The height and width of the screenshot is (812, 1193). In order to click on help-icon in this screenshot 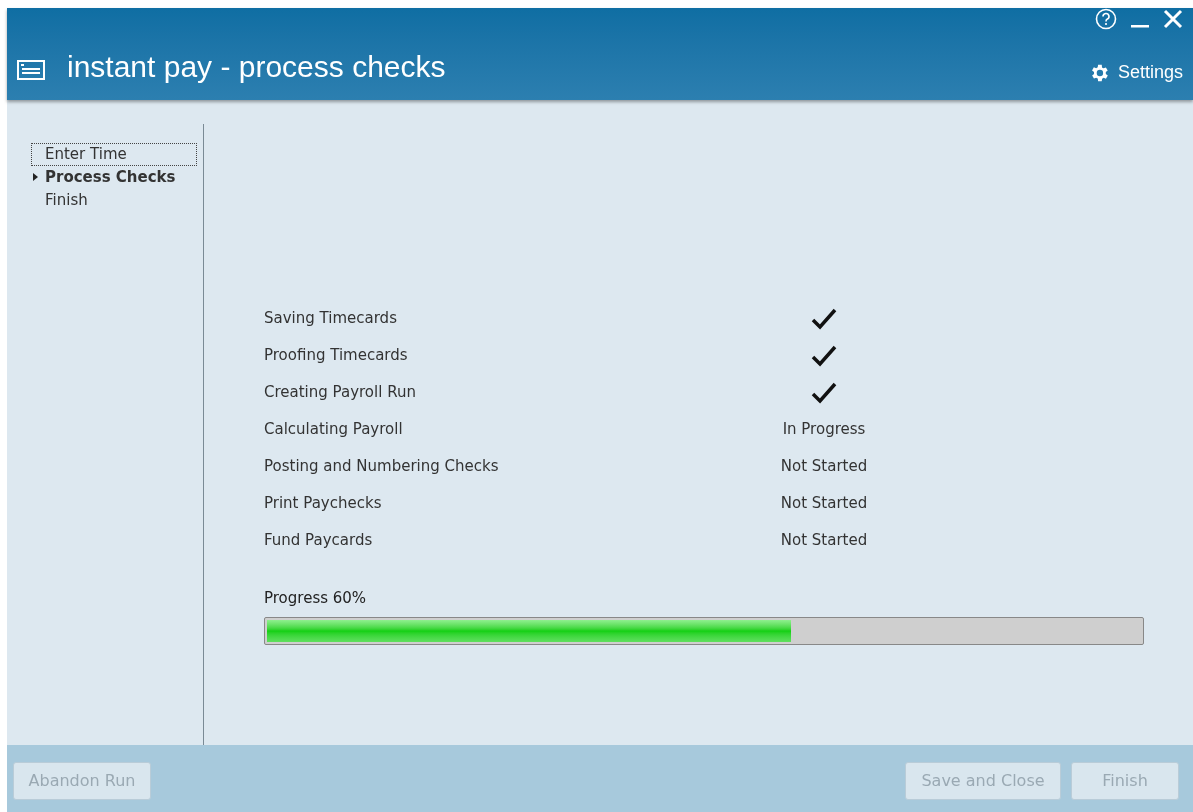, I will do `click(1106, 19)`.